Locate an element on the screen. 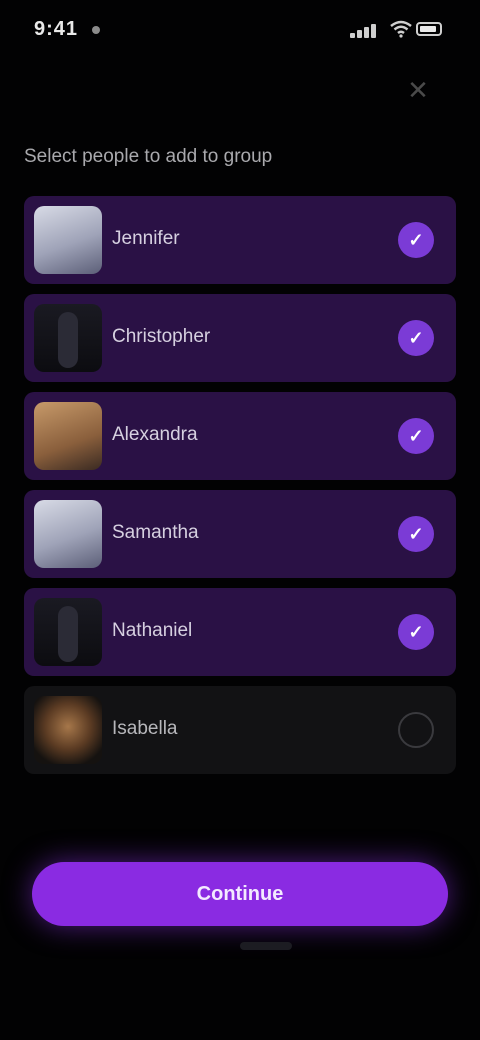 The width and height of the screenshot is (480, 1040). list-item: Samantha ✓ is located at coordinates (240, 534).